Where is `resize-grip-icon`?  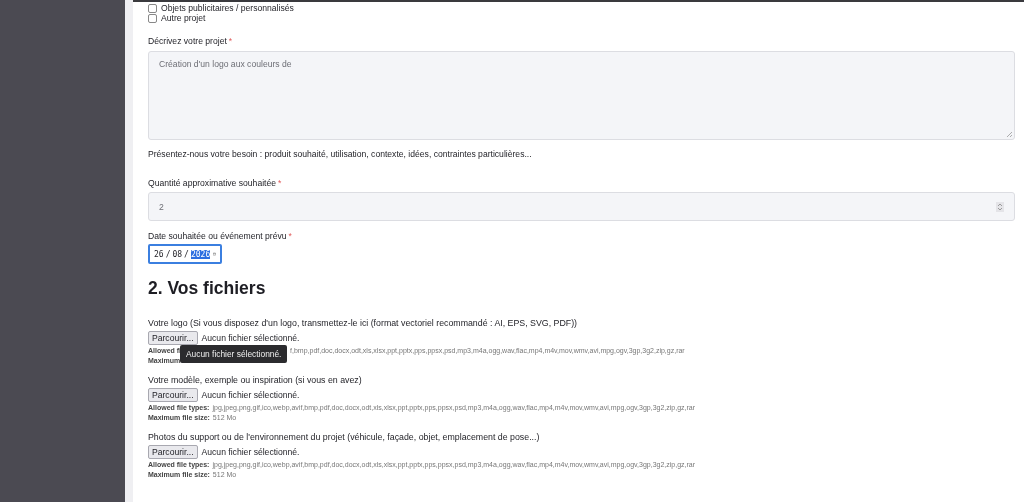
resize-grip-icon is located at coordinates (1009, 134).